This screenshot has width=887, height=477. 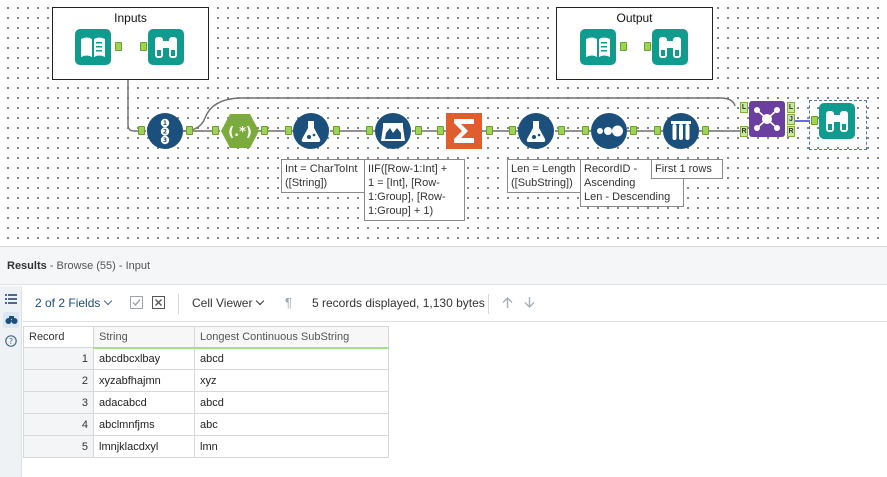 What do you see at coordinates (507, 302) in the screenshot?
I see `arrow-up-icon` at bounding box center [507, 302].